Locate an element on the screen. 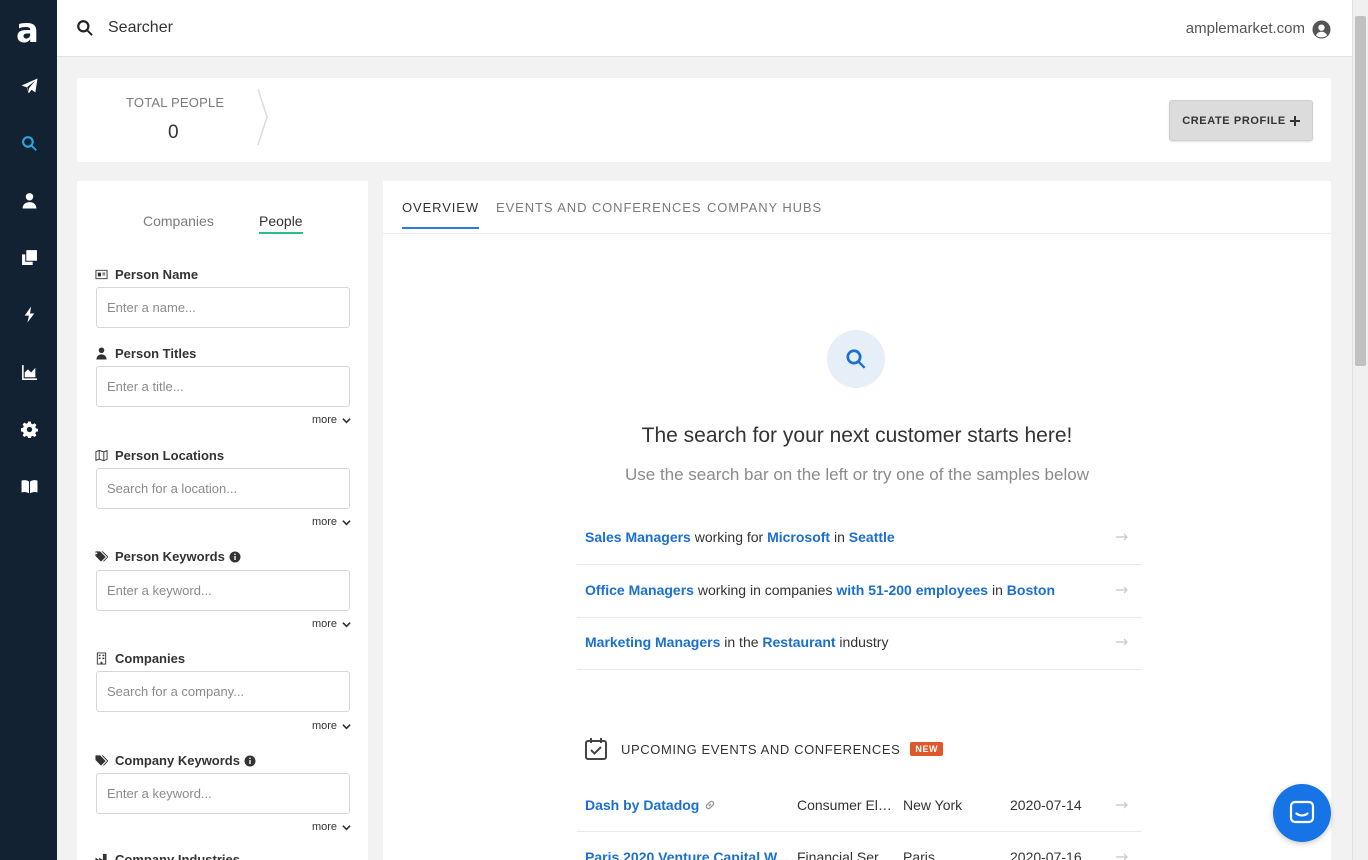  tab-people: People is located at coordinates (281, 223).